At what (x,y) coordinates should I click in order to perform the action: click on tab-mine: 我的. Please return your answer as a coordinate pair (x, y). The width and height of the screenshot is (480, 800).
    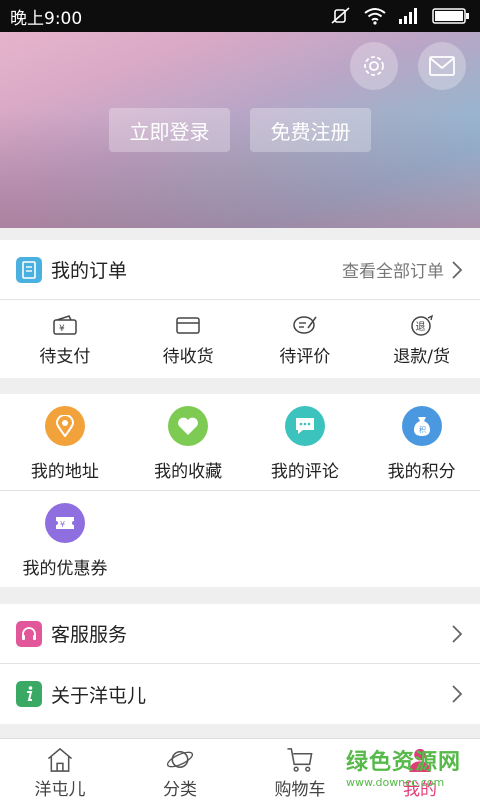
    Looking at the image, I should click on (420, 769).